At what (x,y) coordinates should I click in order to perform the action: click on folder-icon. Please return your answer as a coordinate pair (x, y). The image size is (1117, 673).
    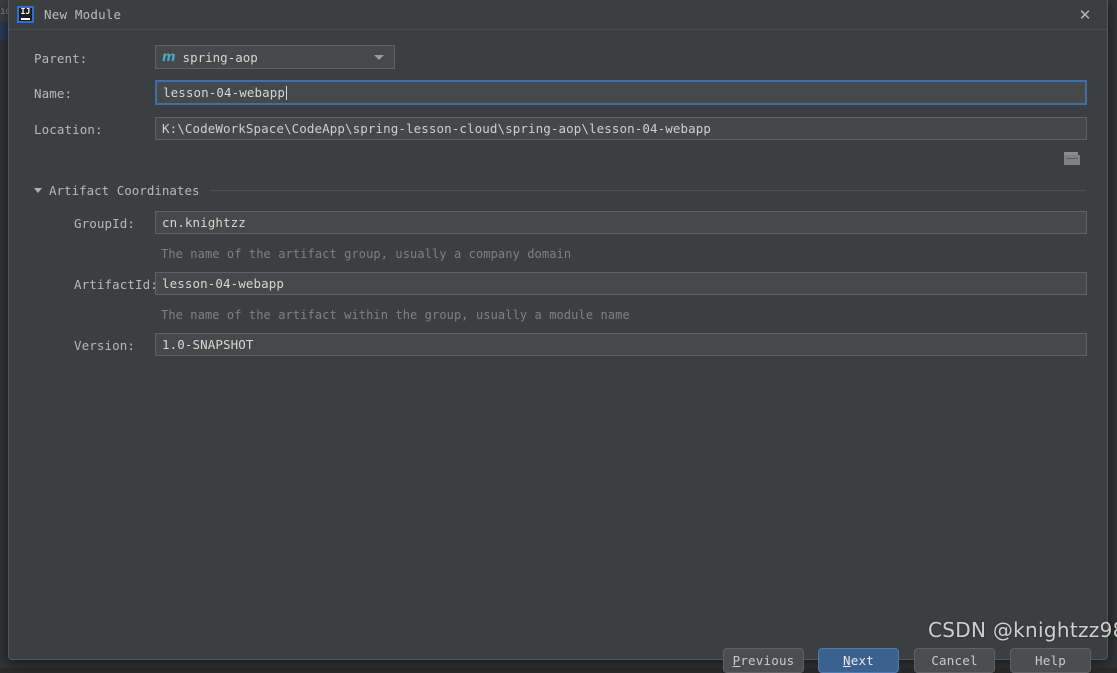
    Looking at the image, I should click on (1072, 158).